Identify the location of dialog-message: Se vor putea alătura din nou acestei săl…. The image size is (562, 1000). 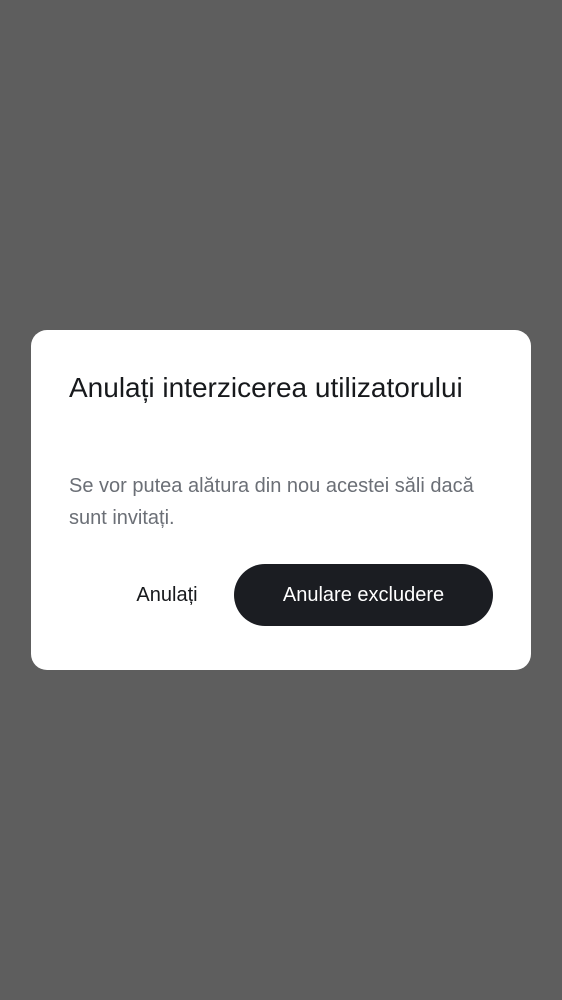
(271, 502).